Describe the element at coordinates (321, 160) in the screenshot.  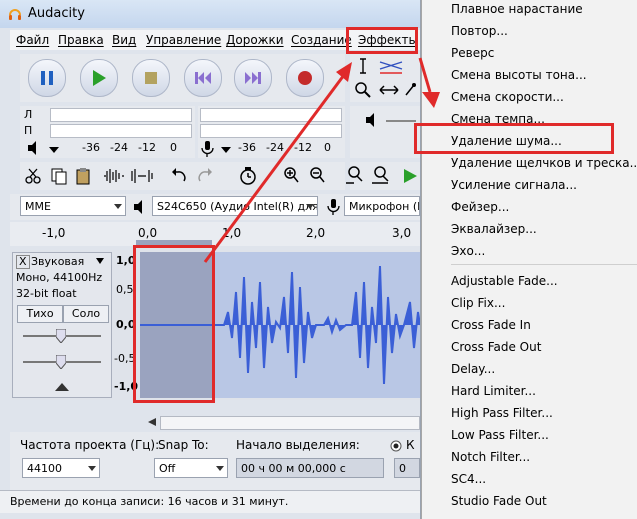
I see `annotation-arrows` at that location.